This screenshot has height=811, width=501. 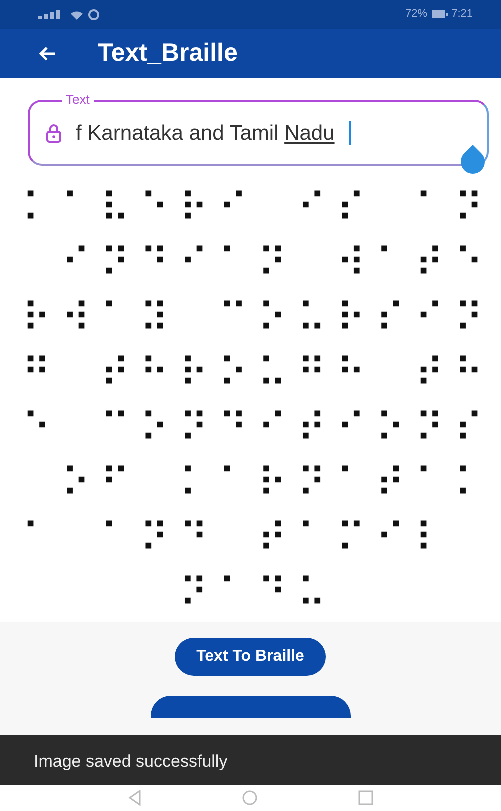 What do you see at coordinates (349, 133) in the screenshot?
I see `text-cursor` at bounding box center [349, 133].